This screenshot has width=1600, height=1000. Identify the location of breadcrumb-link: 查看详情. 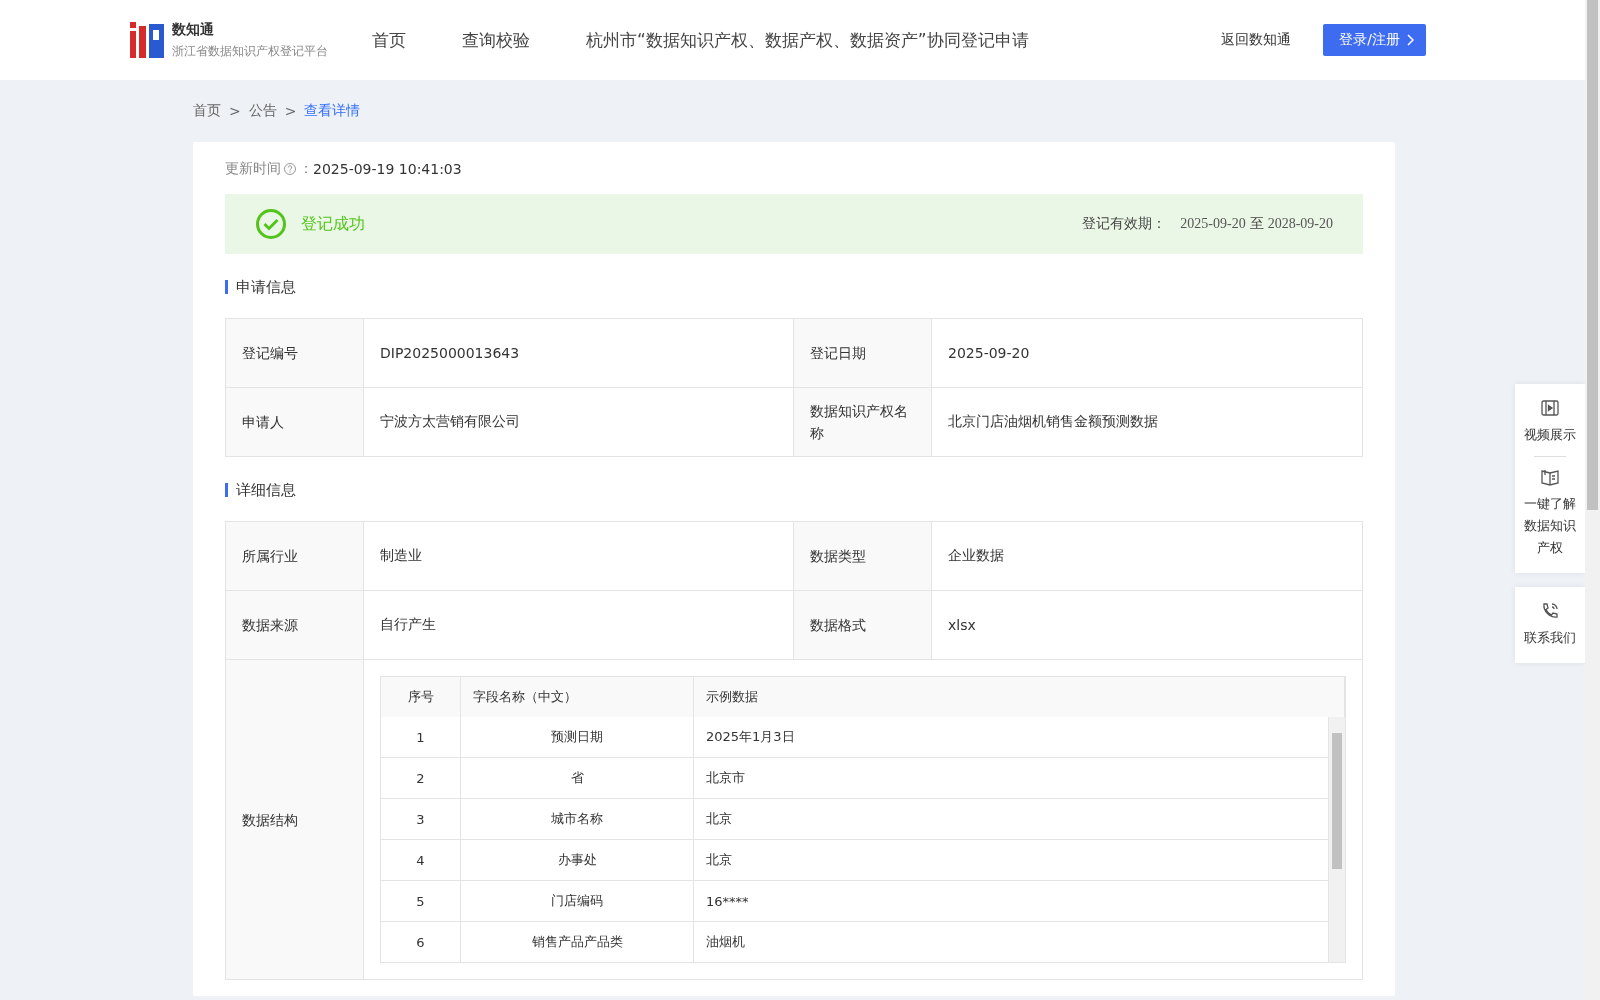
(332, 111).